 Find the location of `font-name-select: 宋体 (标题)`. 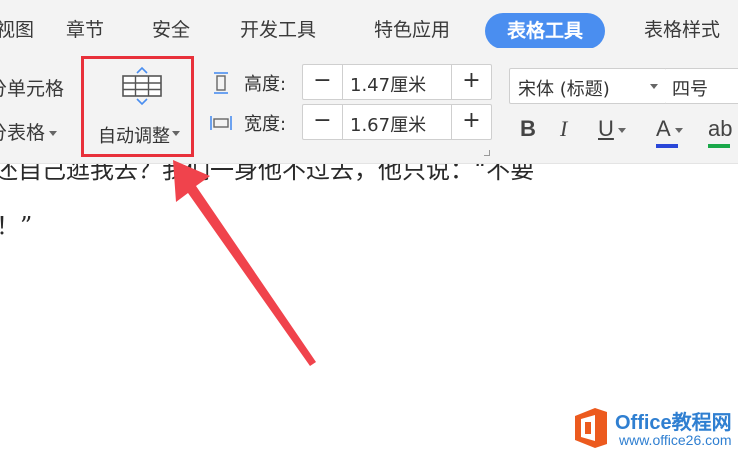

font-name-select: 宋体 (标题) is located at coordinates (588, 86).